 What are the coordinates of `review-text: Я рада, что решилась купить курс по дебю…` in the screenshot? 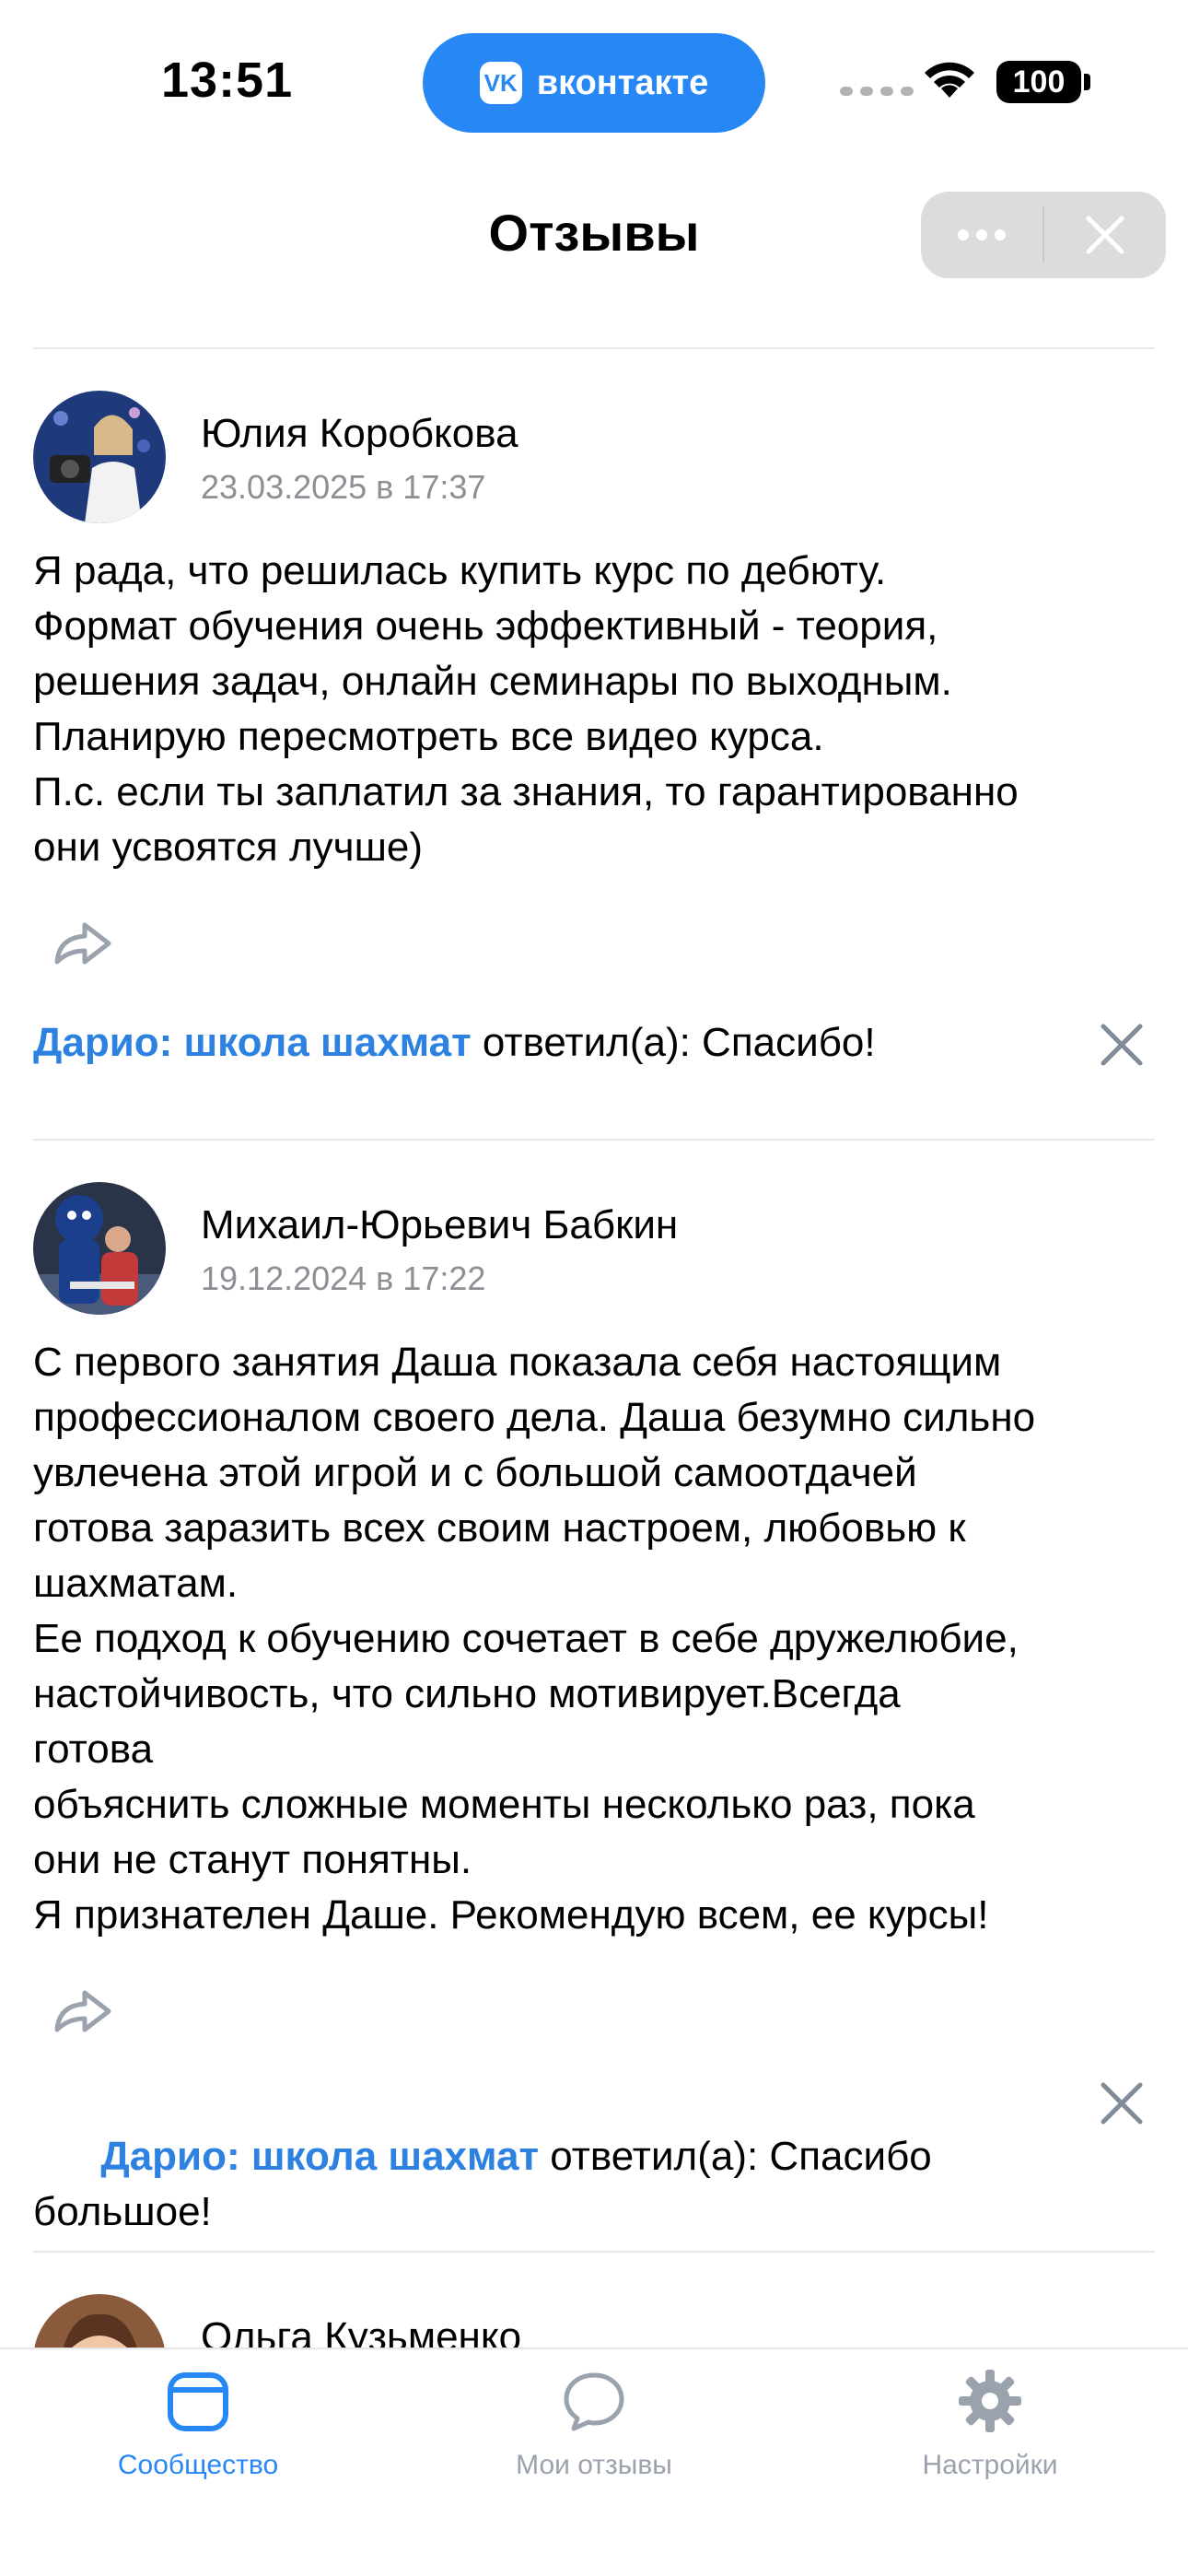 It's located at (526, 709).